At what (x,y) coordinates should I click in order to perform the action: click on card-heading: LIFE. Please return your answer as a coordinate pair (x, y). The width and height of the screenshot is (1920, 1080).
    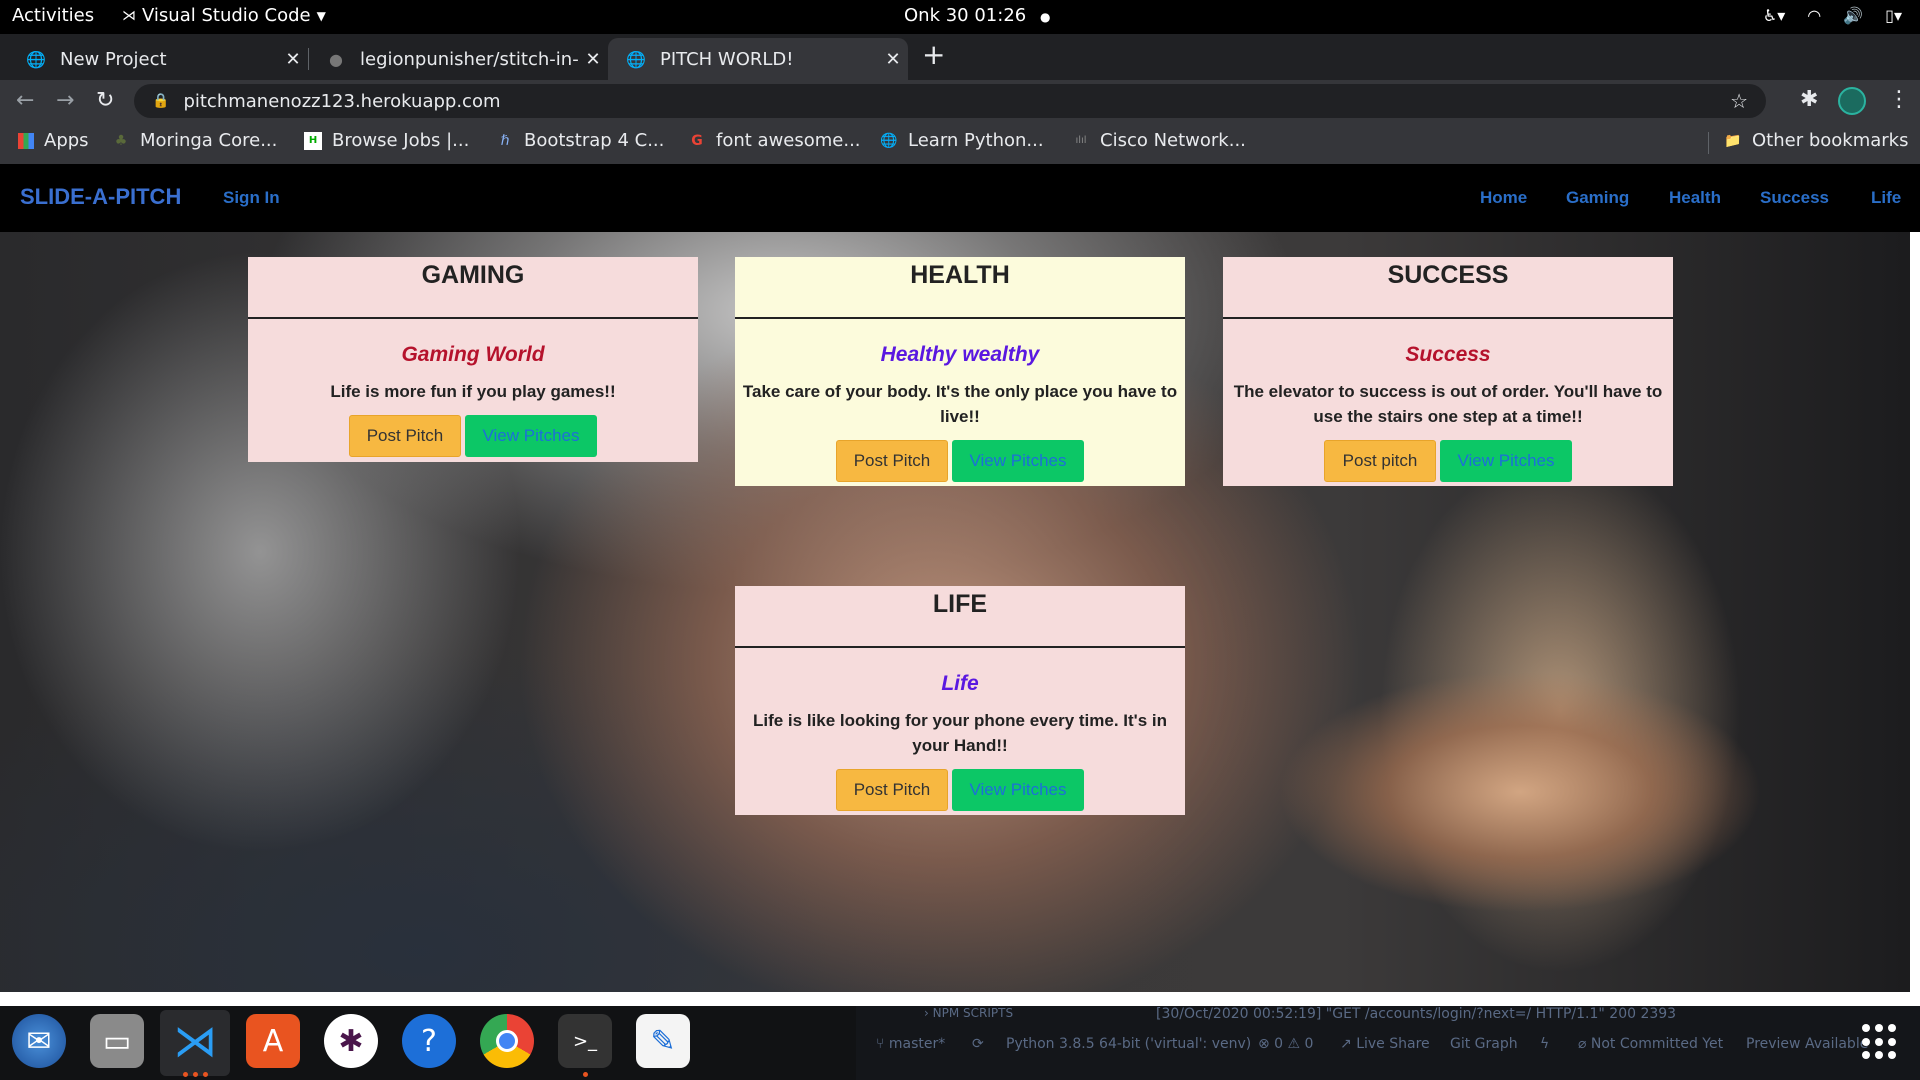
    Looking at the image, I should click on (960, 617).